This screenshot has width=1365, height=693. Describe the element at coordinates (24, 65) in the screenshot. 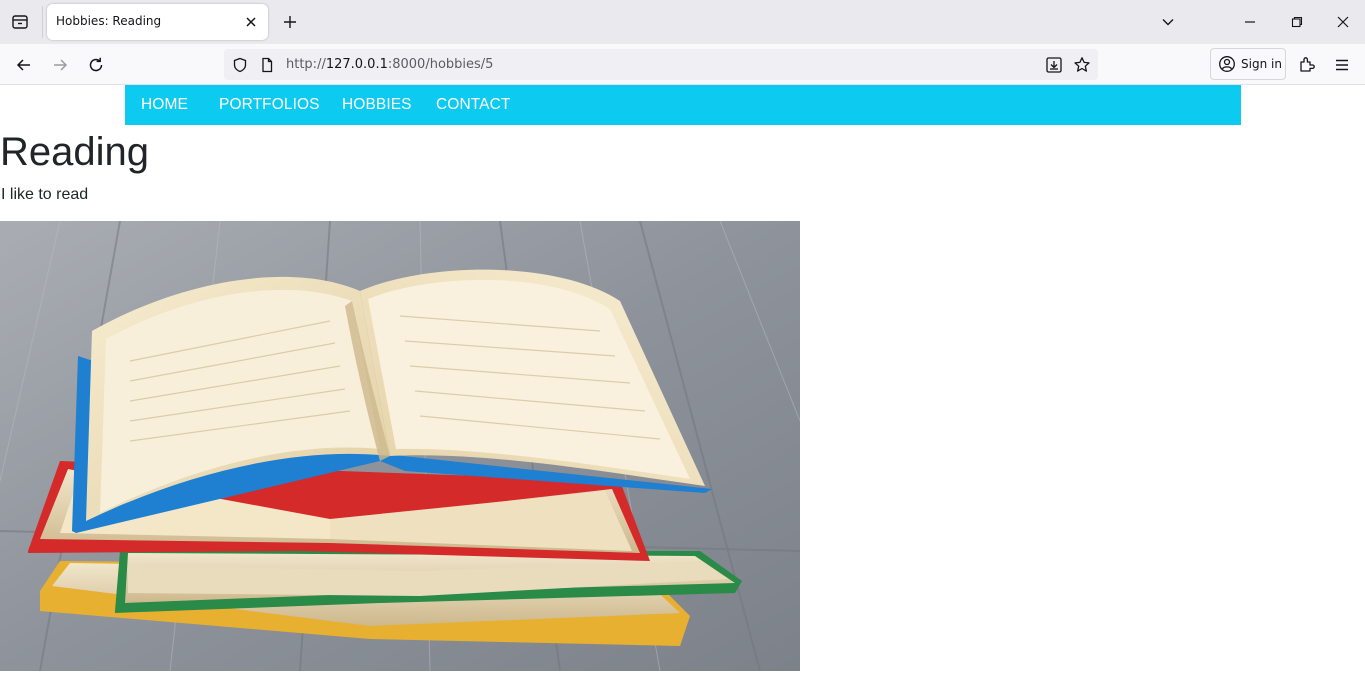

I see `back-arrow-icon` at that location.